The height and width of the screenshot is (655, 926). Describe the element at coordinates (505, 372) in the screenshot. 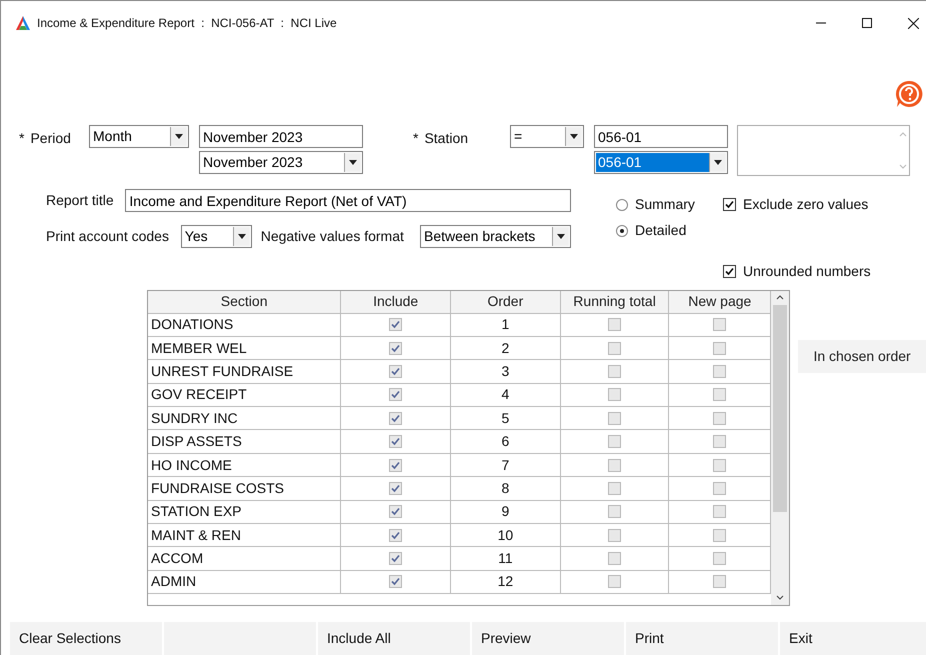

I see `table-cell: 3` at that location.